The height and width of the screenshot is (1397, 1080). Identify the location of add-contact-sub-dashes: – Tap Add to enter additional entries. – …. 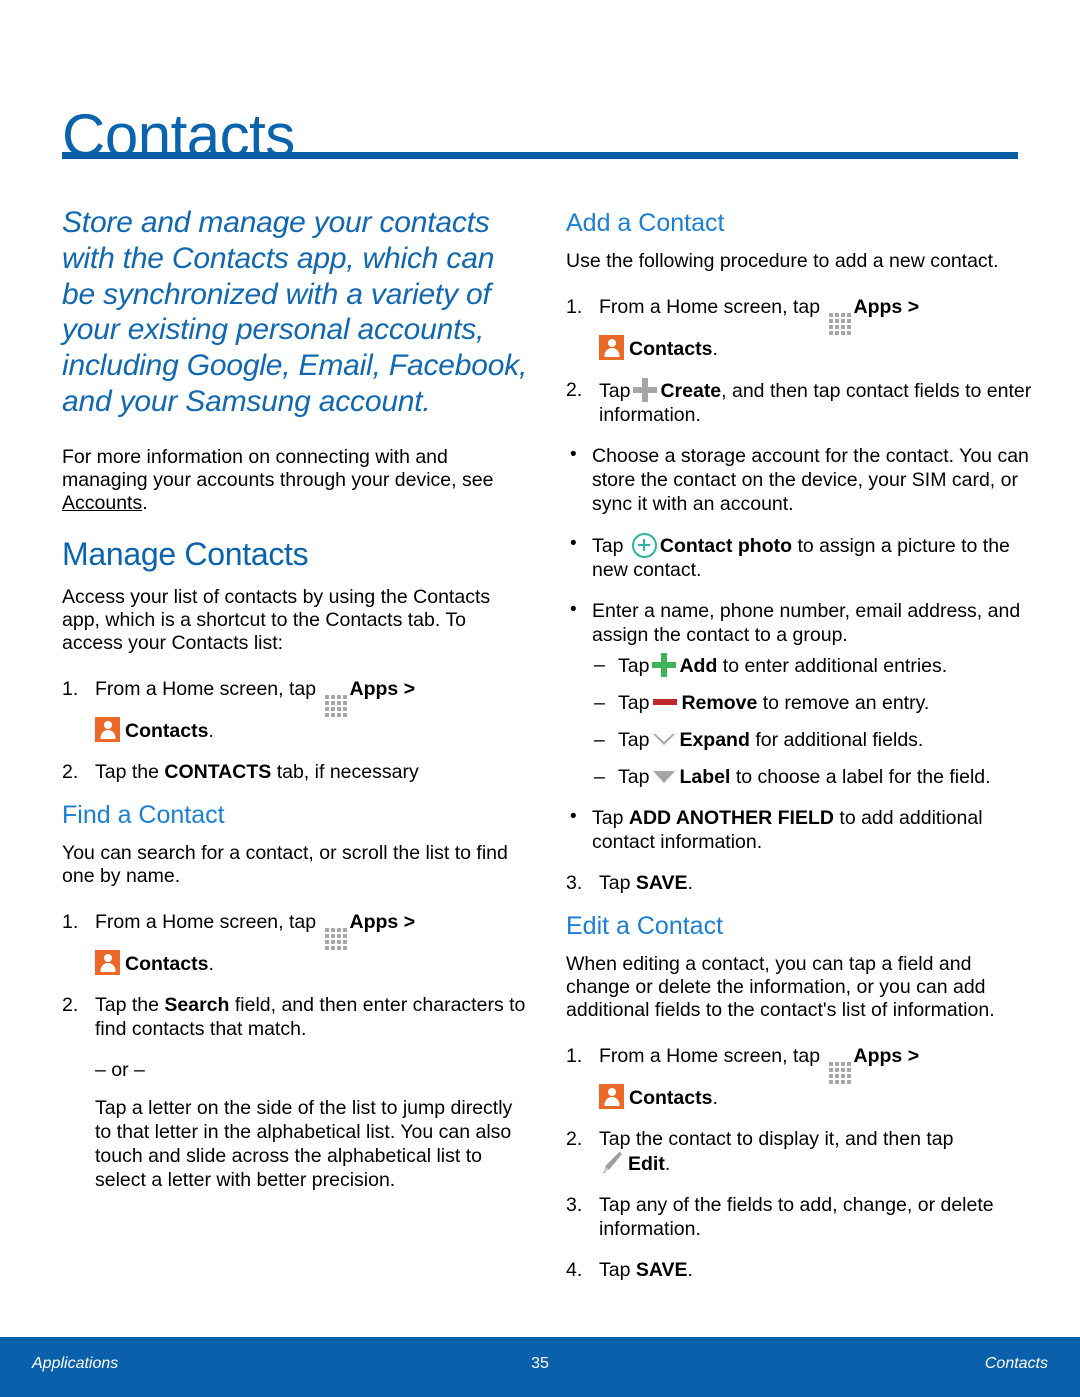
(814, 720).